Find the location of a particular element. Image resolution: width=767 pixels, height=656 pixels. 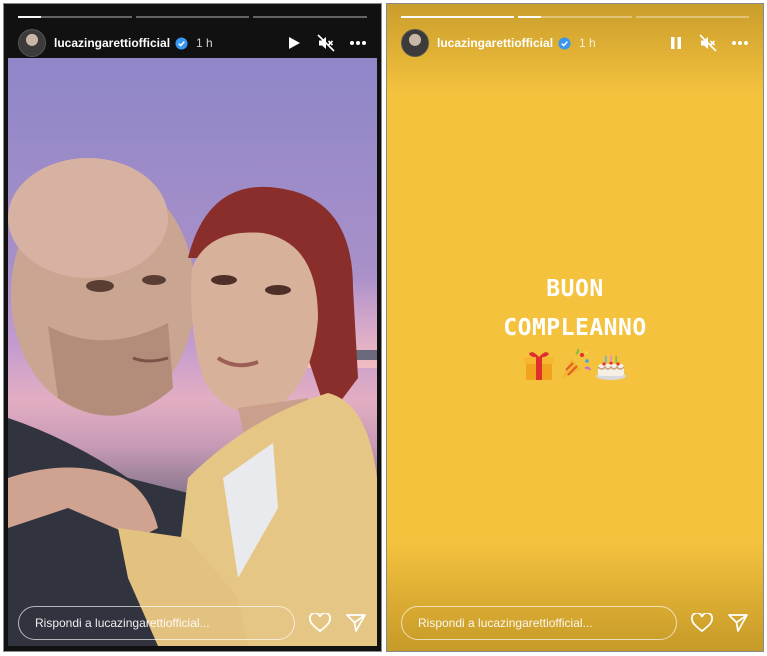

gift-icon is located at coordinates (539, 366).